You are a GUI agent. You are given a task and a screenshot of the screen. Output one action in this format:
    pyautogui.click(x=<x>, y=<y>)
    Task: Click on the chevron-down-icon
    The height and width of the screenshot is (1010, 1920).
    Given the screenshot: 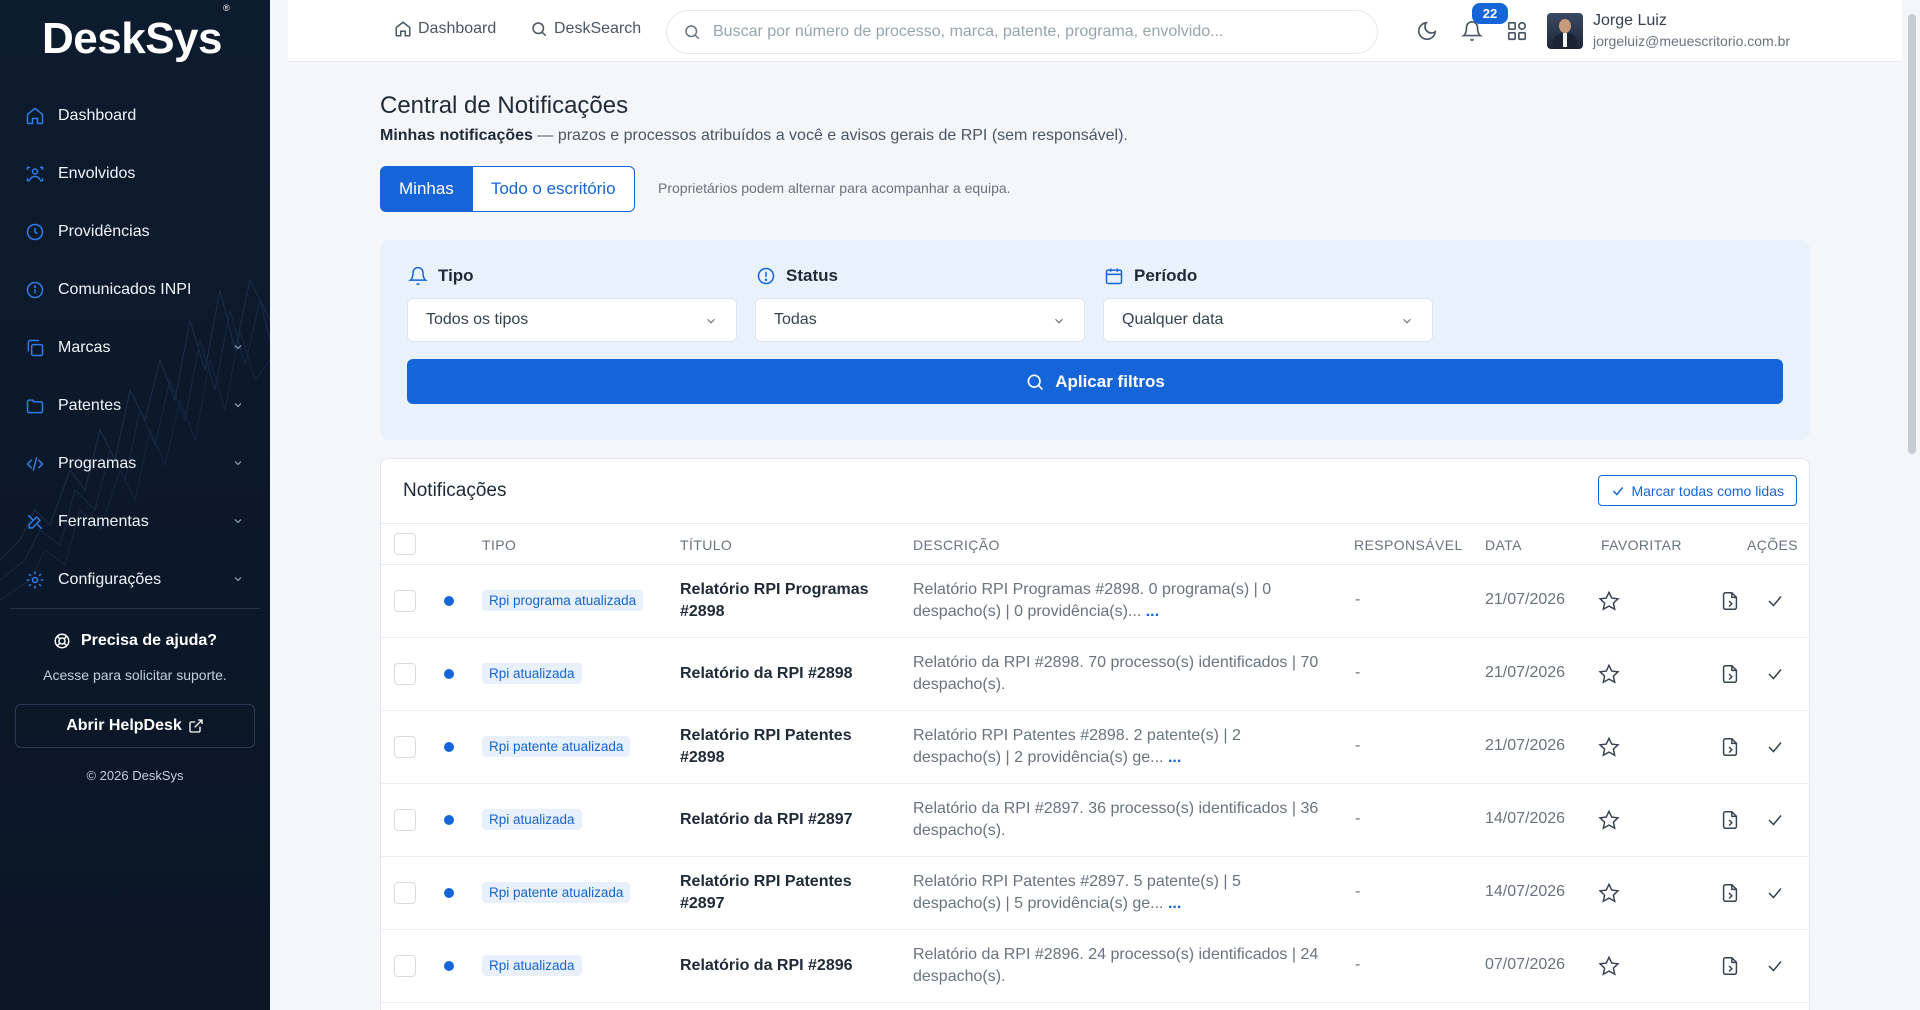 What is the action you would take?
    pyautogui.click(x=238, y=405)
    